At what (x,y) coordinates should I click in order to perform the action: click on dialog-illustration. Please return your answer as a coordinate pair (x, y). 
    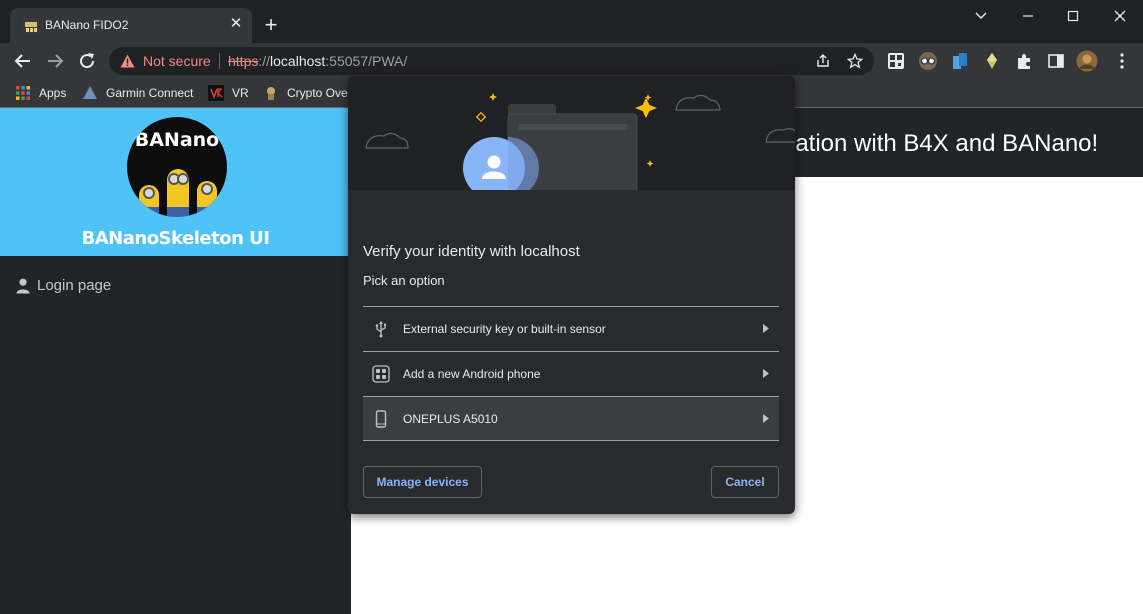
    Looking at the image, I should click on (571, 143).